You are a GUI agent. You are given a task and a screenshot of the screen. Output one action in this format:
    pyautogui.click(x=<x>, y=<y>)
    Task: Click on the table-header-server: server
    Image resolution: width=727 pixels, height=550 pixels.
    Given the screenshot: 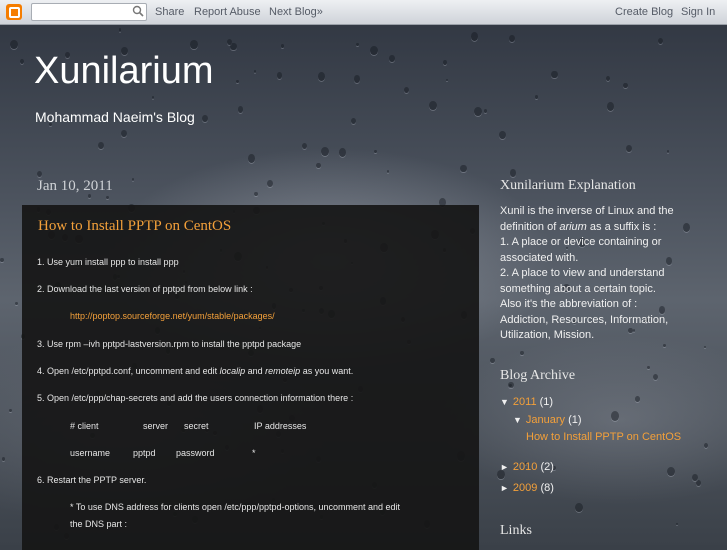 What is the action you would take?
    pyautogui.click(x=156, y=426)
    